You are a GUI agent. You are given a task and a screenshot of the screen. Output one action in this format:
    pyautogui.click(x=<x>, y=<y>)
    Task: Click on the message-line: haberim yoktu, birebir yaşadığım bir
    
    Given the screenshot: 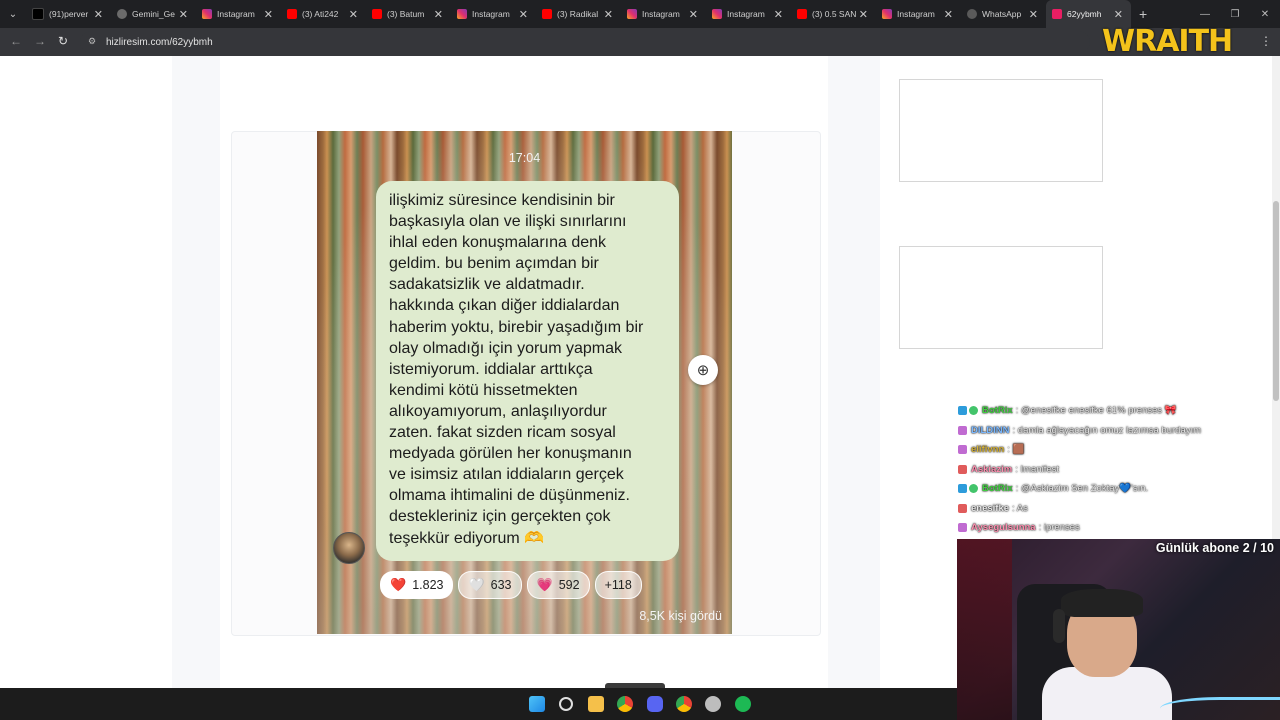 What is the action you would take?
    pyautogui.click(x=516, y=327)
    